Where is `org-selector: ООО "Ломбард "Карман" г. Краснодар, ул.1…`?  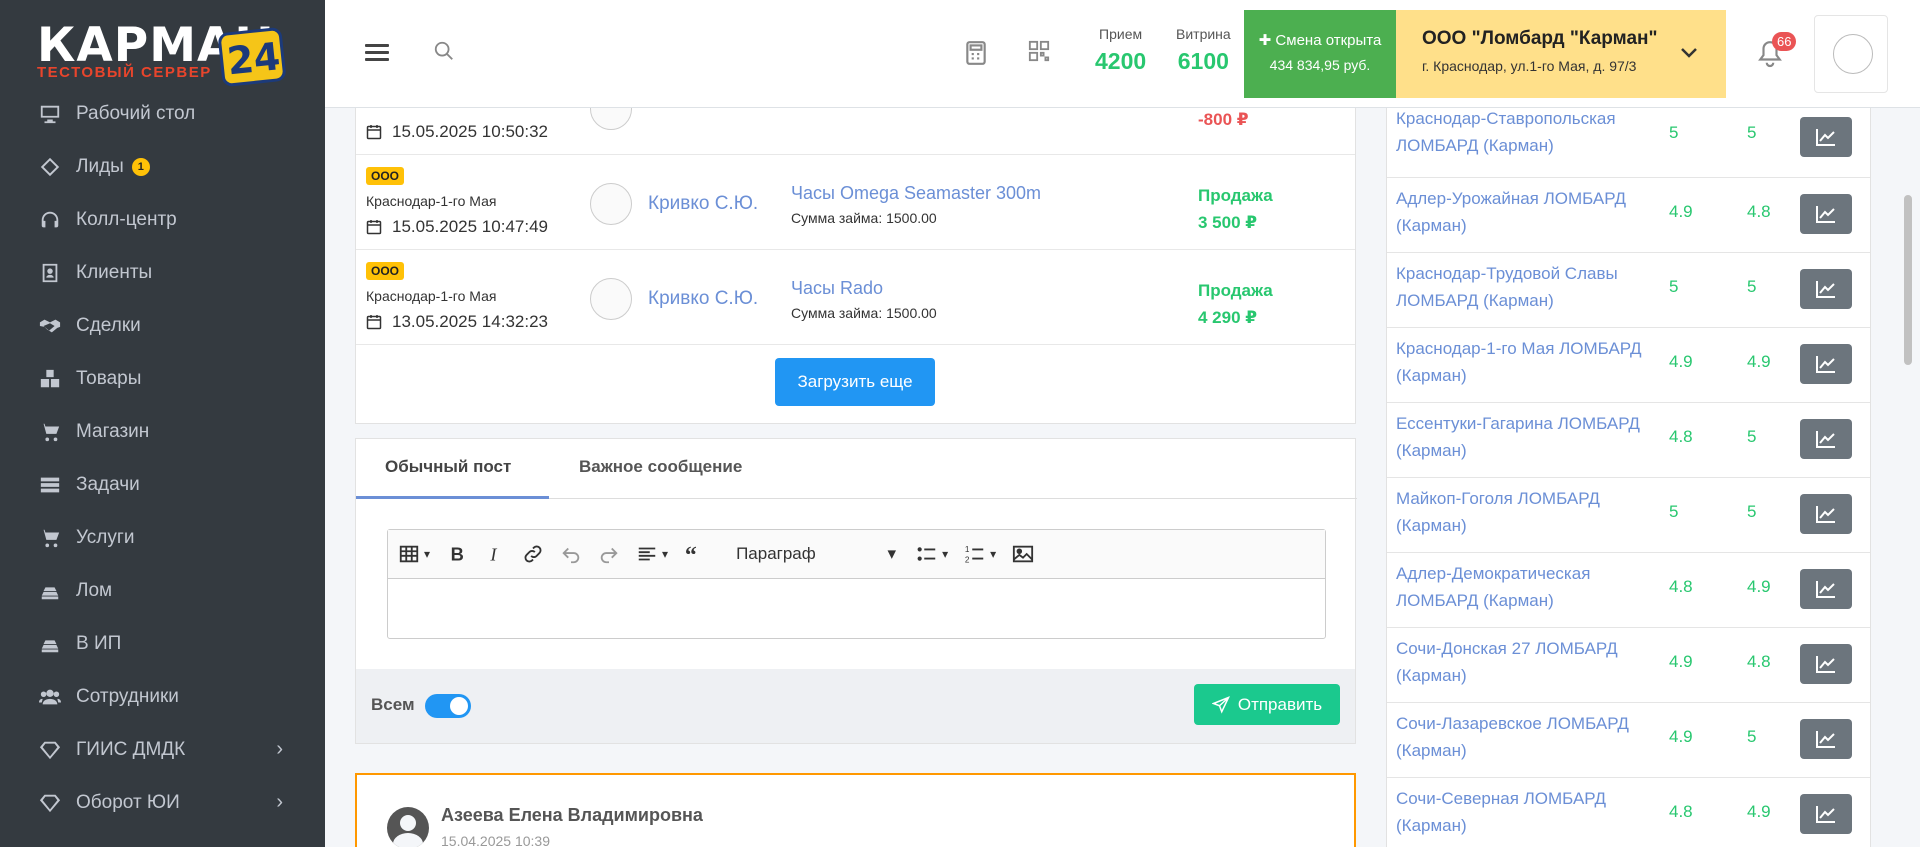
org-selector: ООО "Ломбард "Карман" г. Краснодар, ул.1… is located at coordinates (1561, 54).